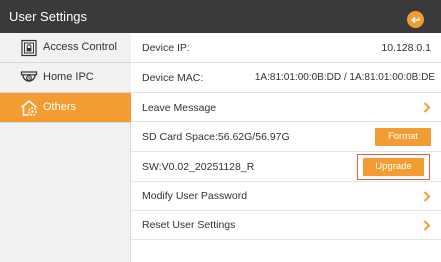 This screenshot has height=262, width=441. I want to click on back-button, so click(415, 19).